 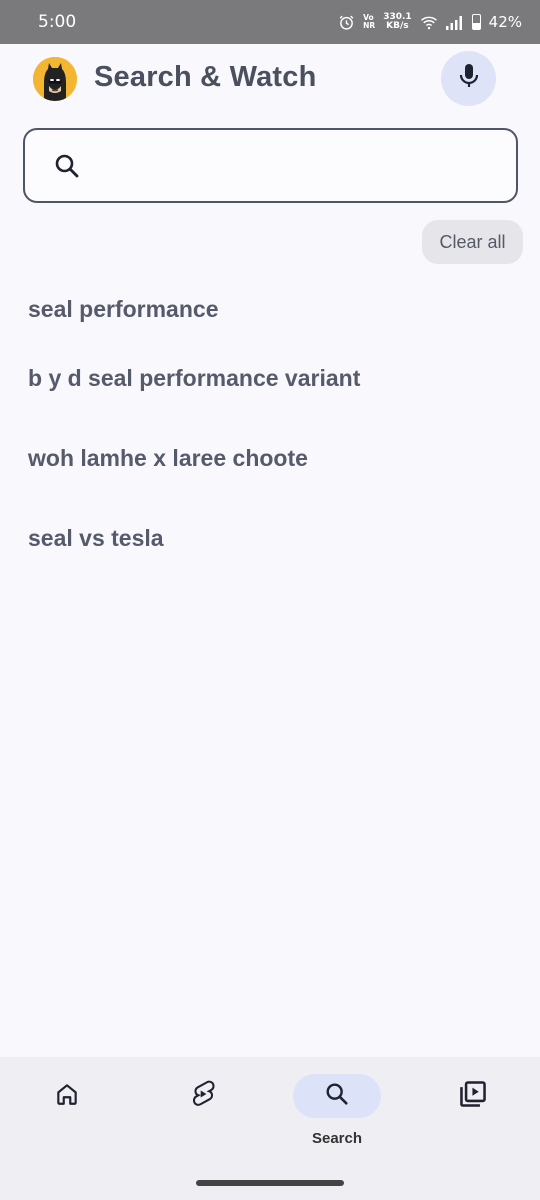 I want to click on nav-library-pill, so click(x=473, y=1096).